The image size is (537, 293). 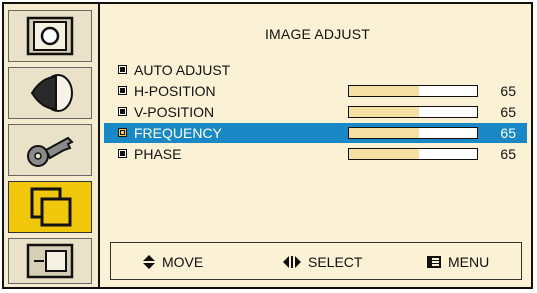 I want to click on menu-item-auto-adjust: AUTO ADJUST, so click(x=315, y=70).